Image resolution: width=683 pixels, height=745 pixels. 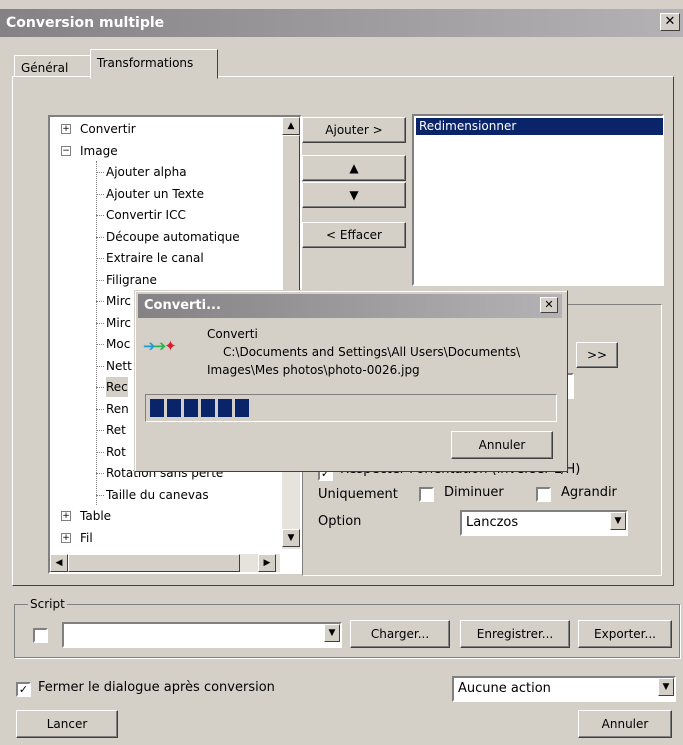 What do you see at coordinates (66, 150) in the screenshot?
I see `collapse-icon: −` at bounding box center [66, 150].